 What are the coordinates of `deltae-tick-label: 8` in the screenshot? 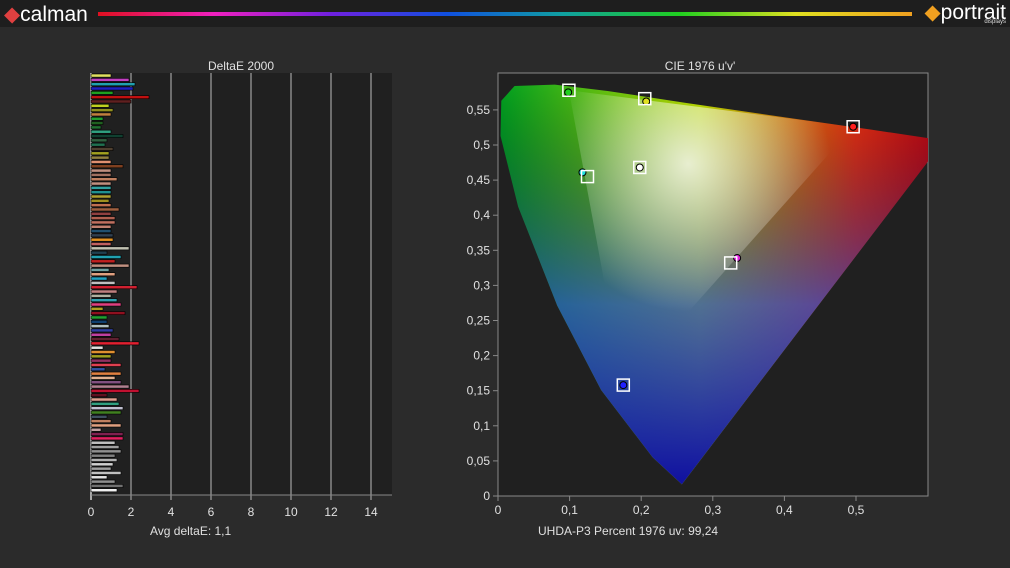 It's located at (251, 512).